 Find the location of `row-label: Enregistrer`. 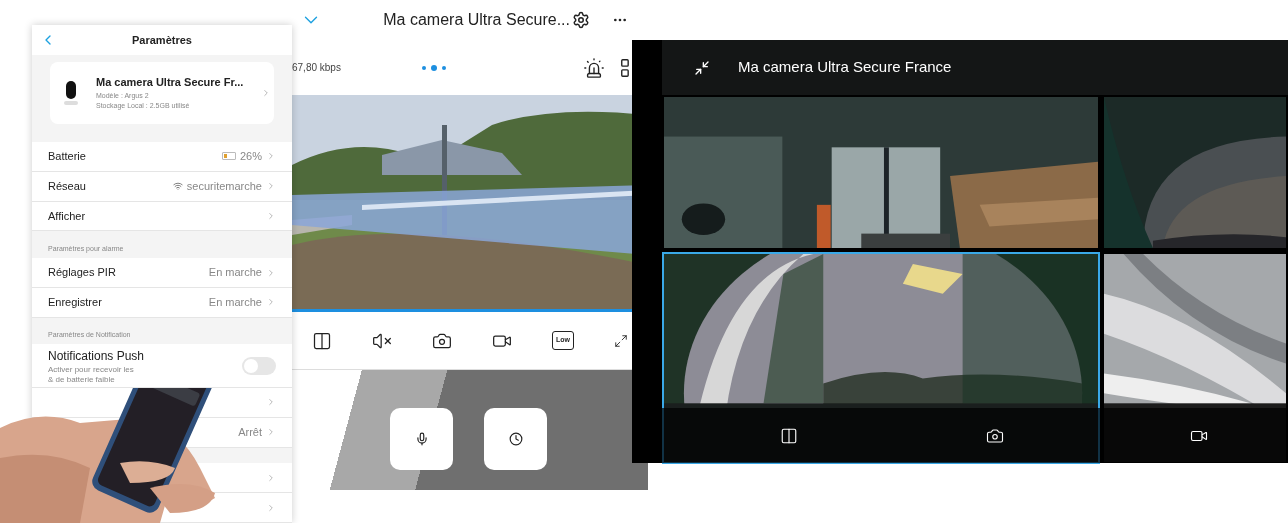

row-label: Enregistrer is located at coordinates (75, 302).